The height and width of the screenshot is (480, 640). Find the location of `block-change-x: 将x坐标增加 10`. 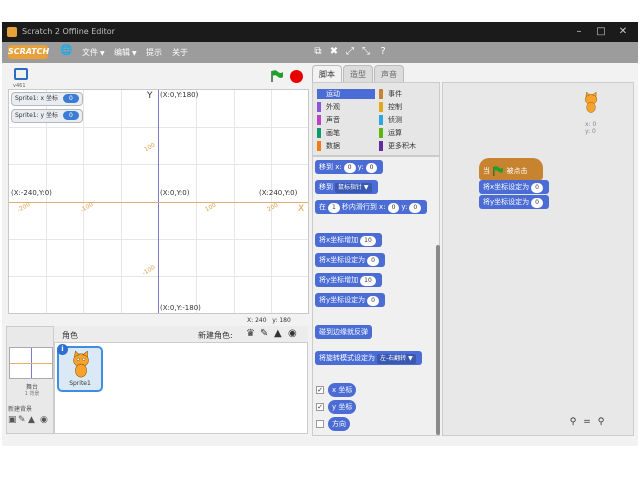

block-change-x: 将x坐标增加 10 is located at coordinates (348, 240).